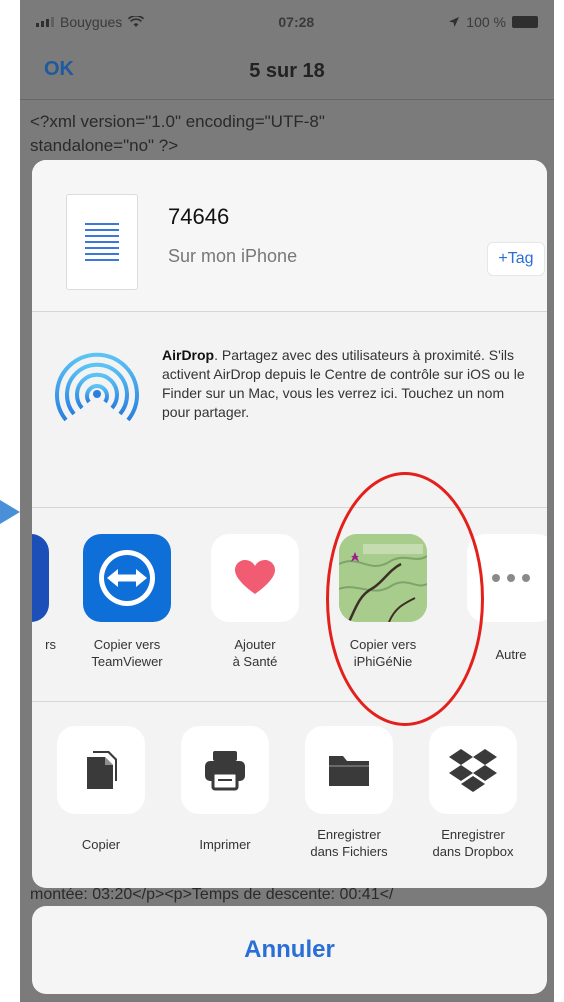  What do you see at coordinates (127, 661) in the screenshot?
I see `app-label-line2: TeamViewer` at bounding box center [127, 661].